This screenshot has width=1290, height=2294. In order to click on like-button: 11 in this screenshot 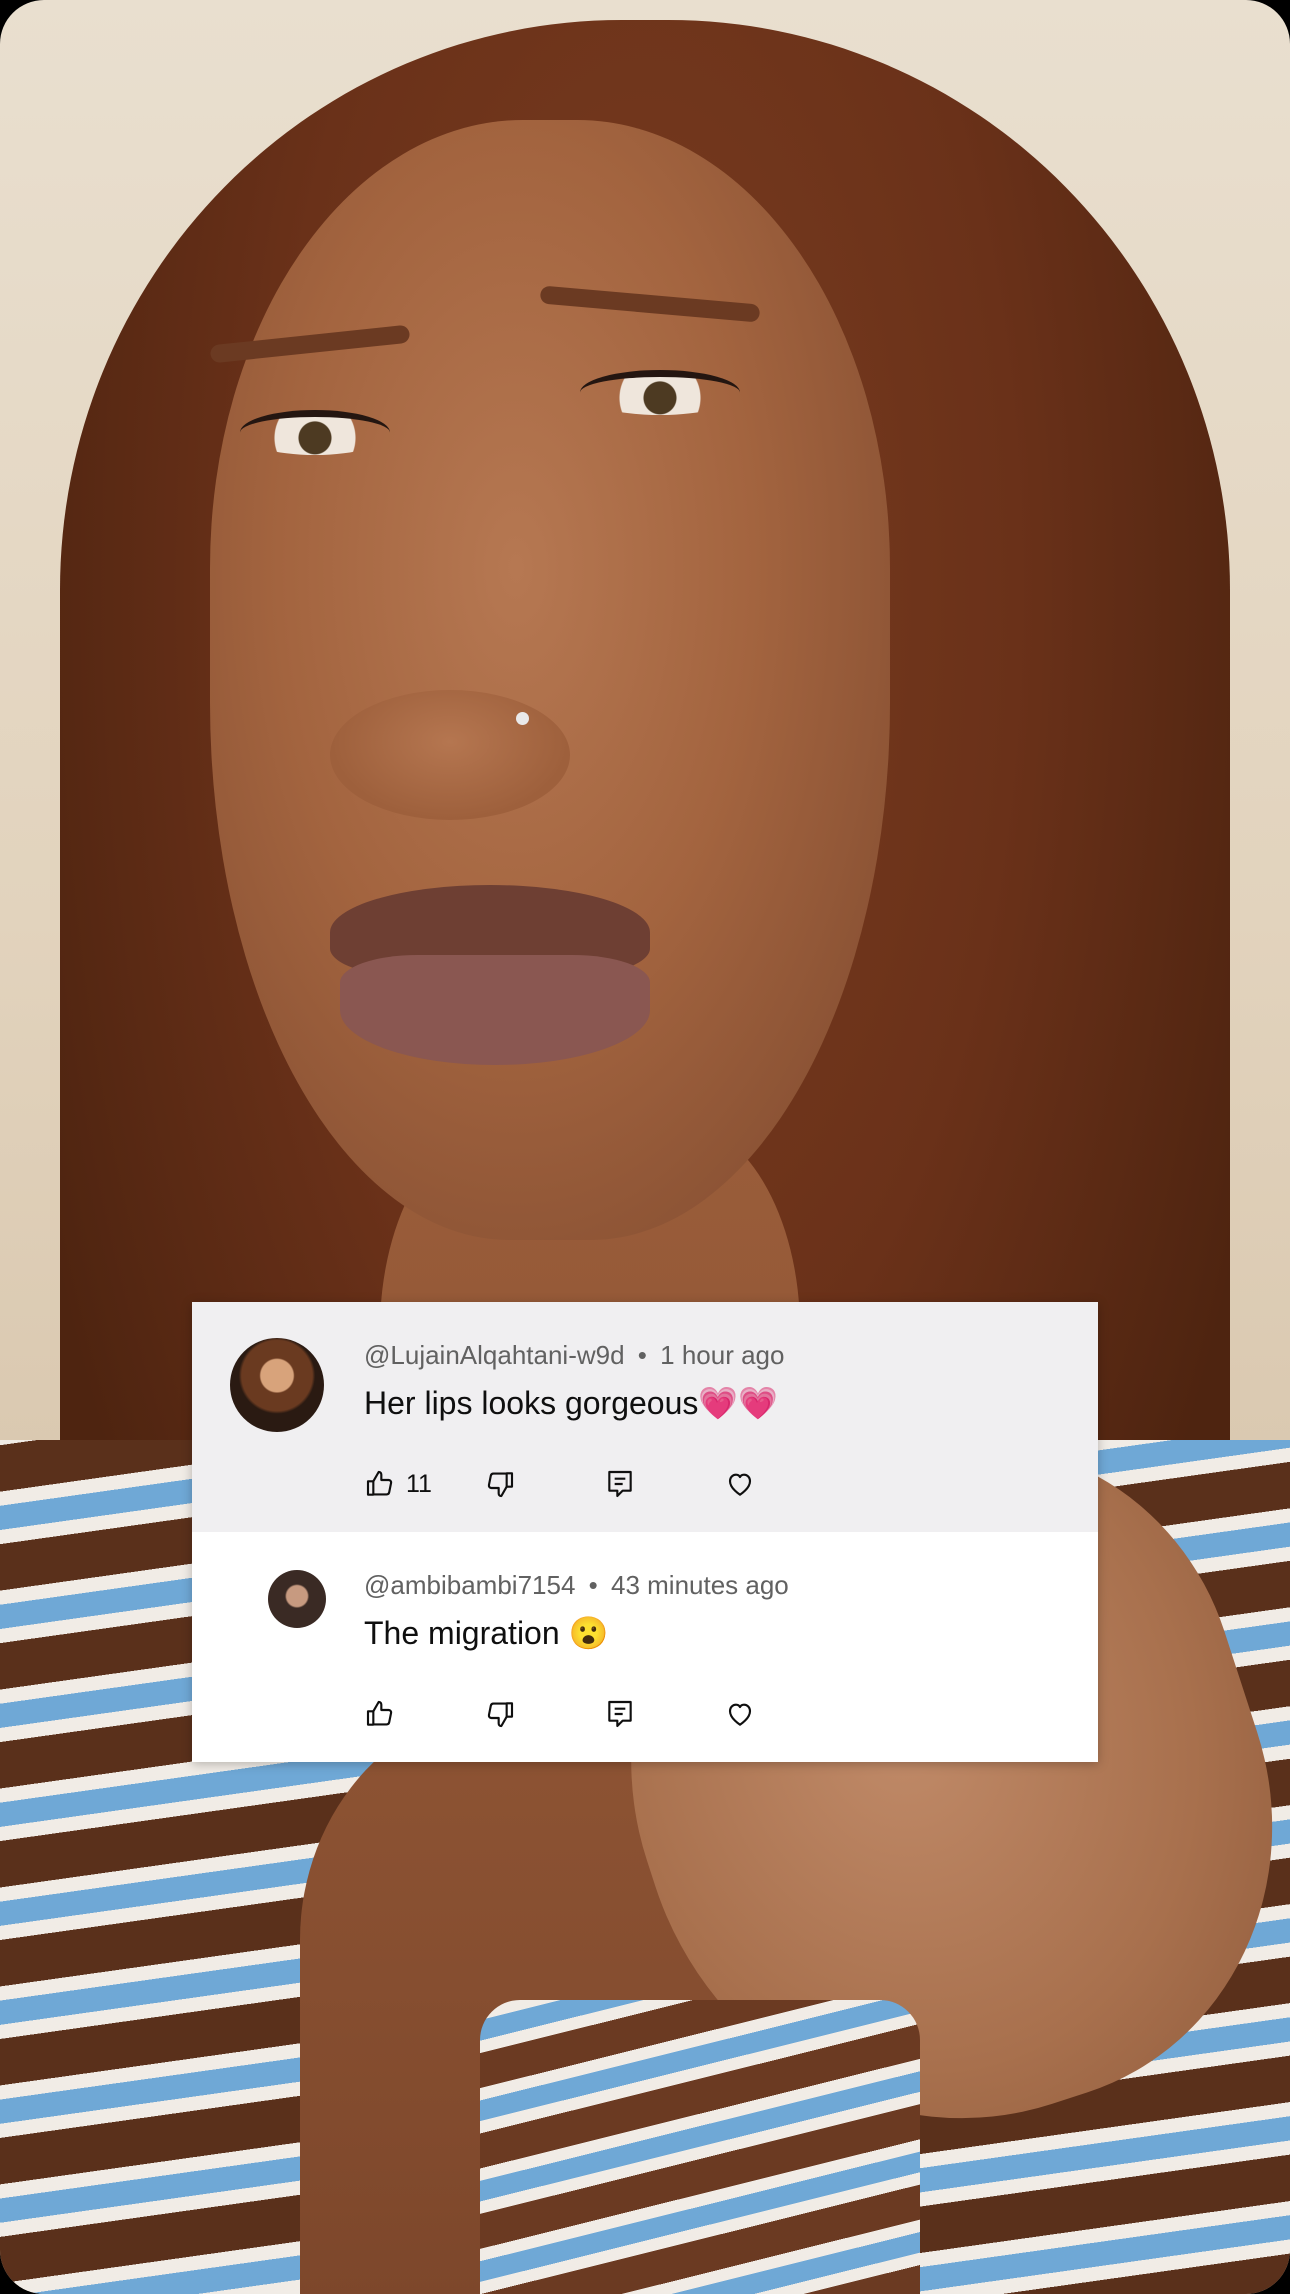, I will do `click(424, 1484)`.